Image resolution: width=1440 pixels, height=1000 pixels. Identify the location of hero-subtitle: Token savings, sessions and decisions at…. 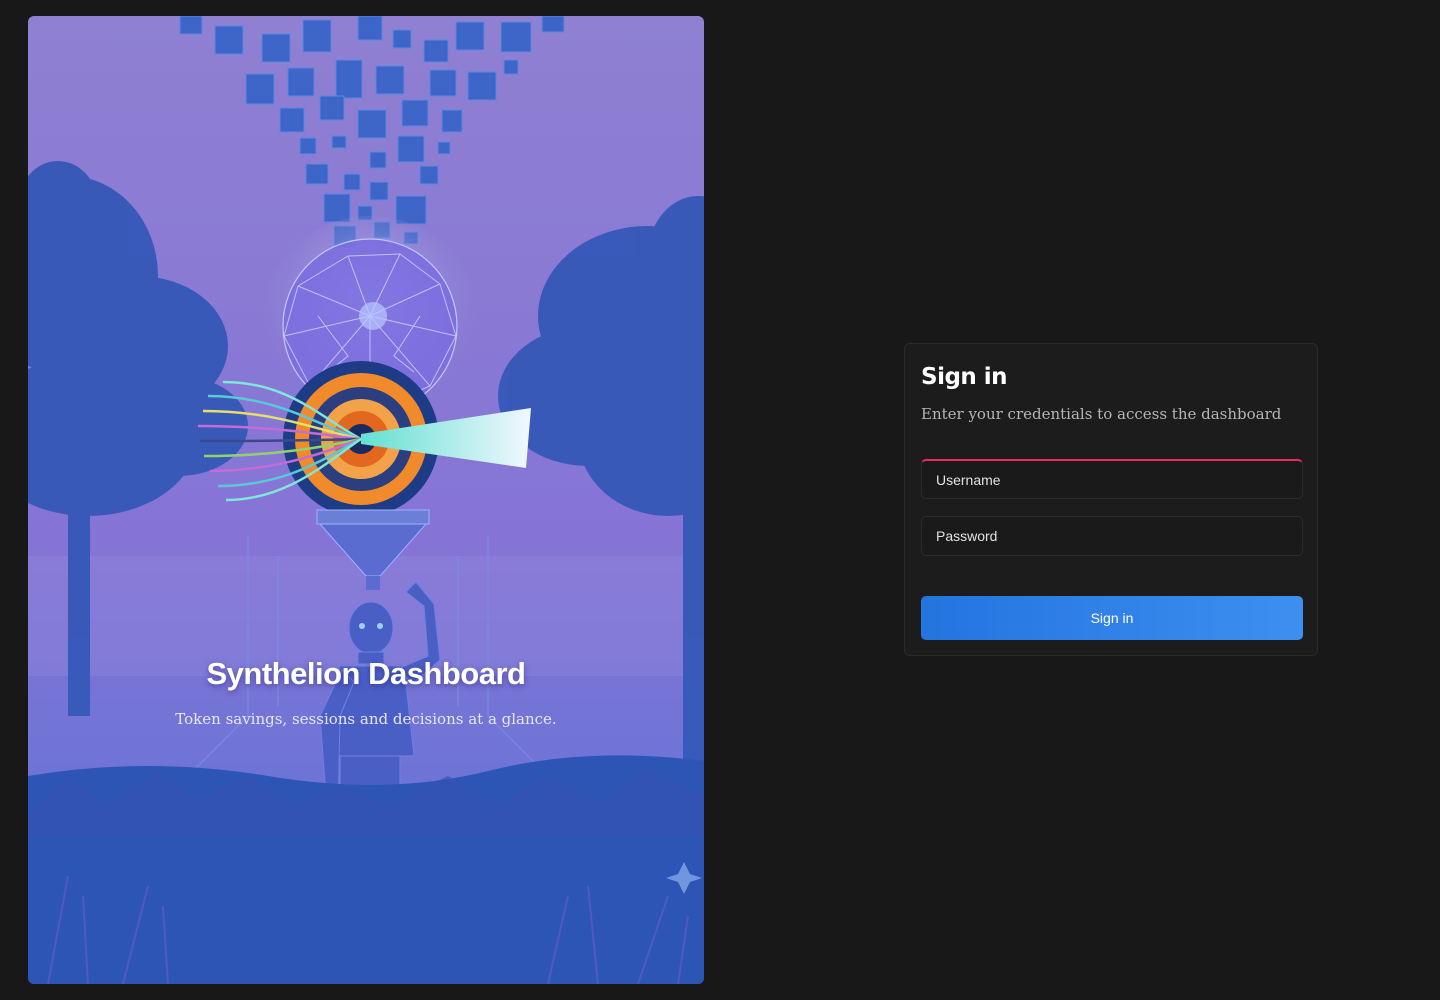
(366, 719).